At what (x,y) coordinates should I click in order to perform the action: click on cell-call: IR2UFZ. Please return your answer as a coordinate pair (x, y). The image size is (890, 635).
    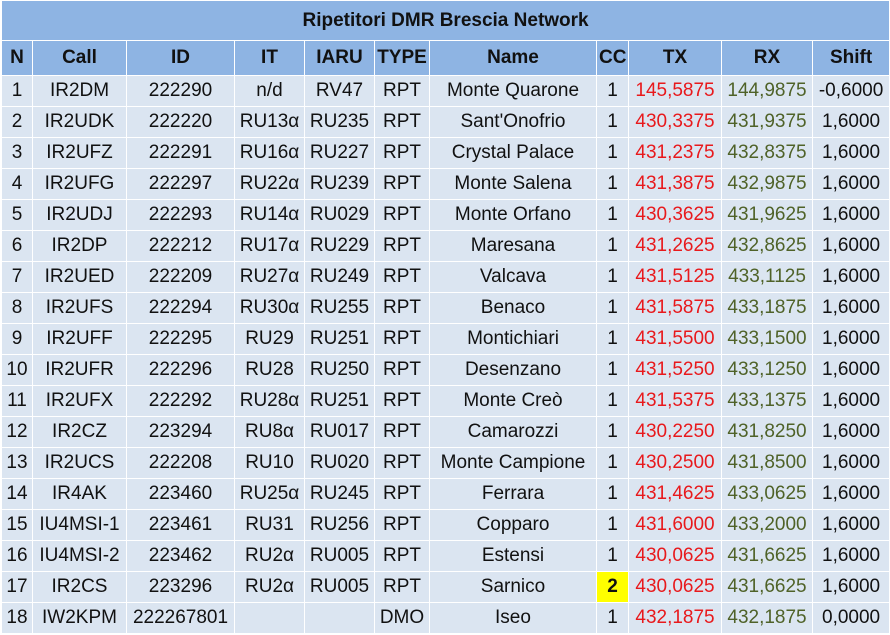
    Looking at the image, I should click on (79, 153).